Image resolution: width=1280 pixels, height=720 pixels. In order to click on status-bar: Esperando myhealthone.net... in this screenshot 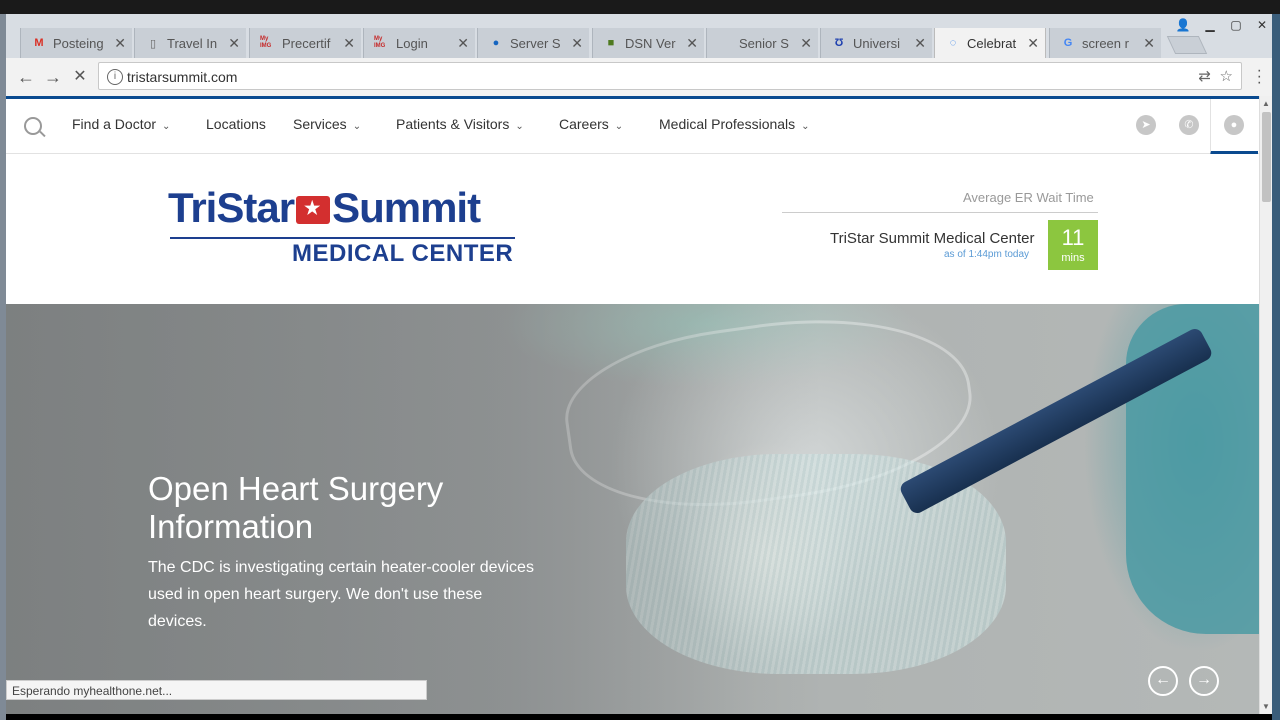, I will do `click(216, 690)`.